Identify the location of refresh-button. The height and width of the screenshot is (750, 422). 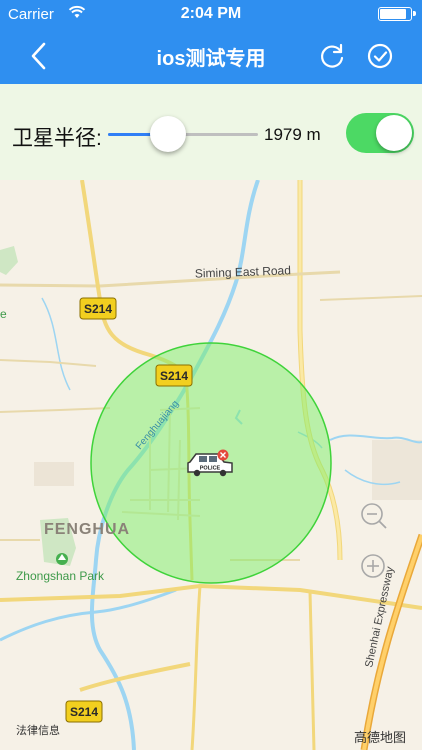
(332, 56).